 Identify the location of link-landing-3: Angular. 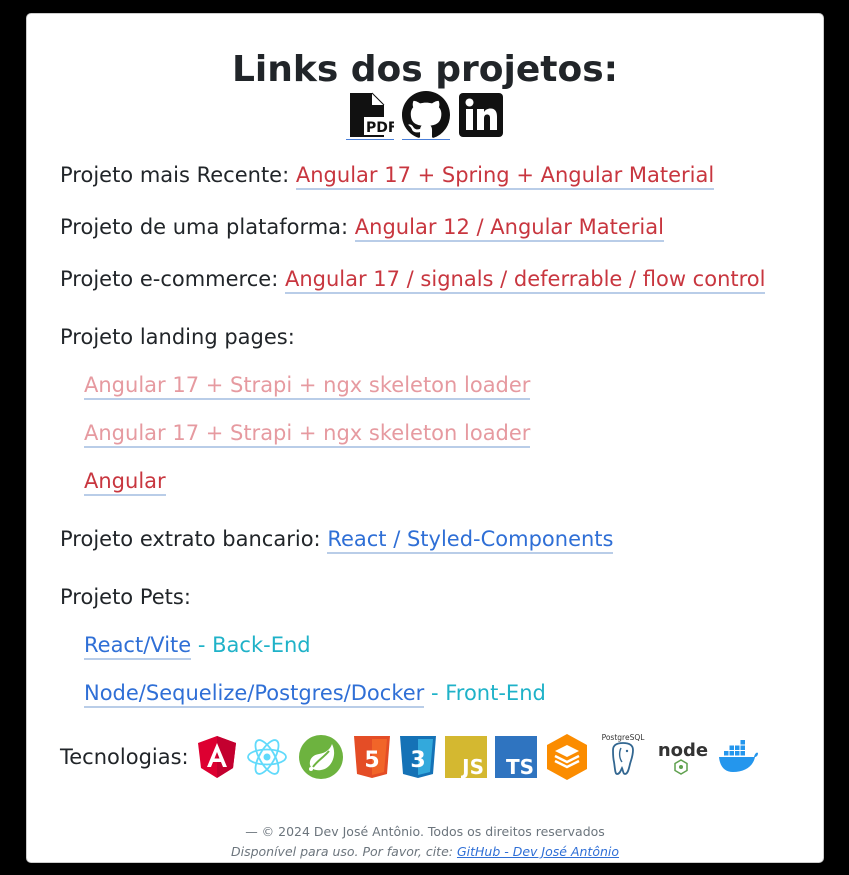
(125, 482).